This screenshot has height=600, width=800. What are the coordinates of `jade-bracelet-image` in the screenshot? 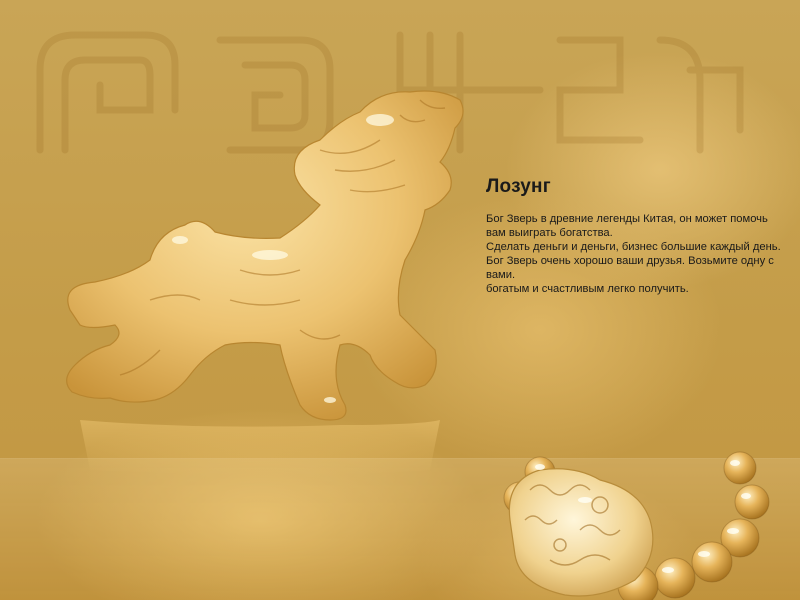 It's located at (636, 525).